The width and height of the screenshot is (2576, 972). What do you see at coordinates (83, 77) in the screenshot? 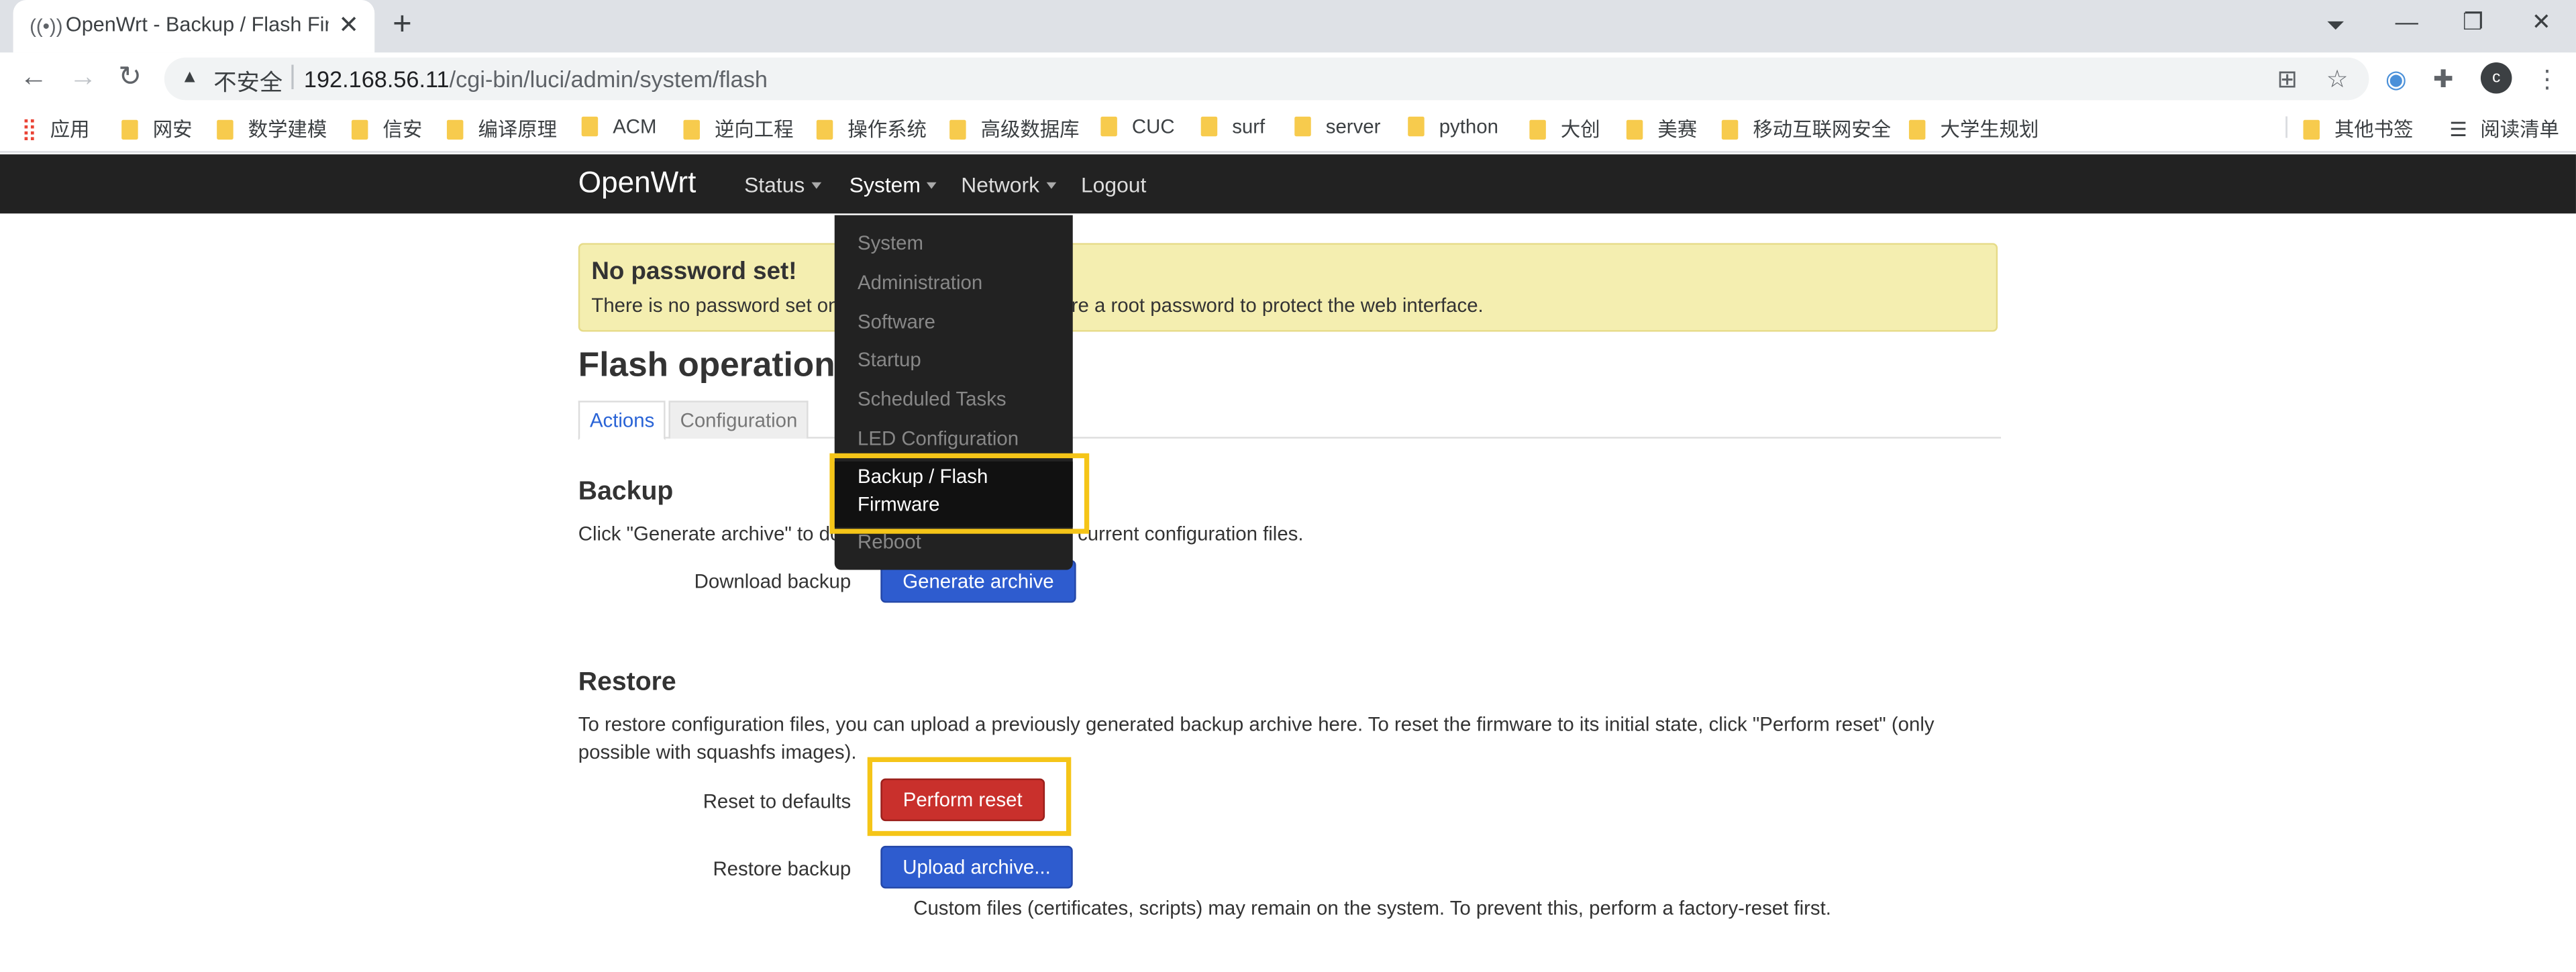
I see `forward-icon: →` at bounding box center [83, 77].